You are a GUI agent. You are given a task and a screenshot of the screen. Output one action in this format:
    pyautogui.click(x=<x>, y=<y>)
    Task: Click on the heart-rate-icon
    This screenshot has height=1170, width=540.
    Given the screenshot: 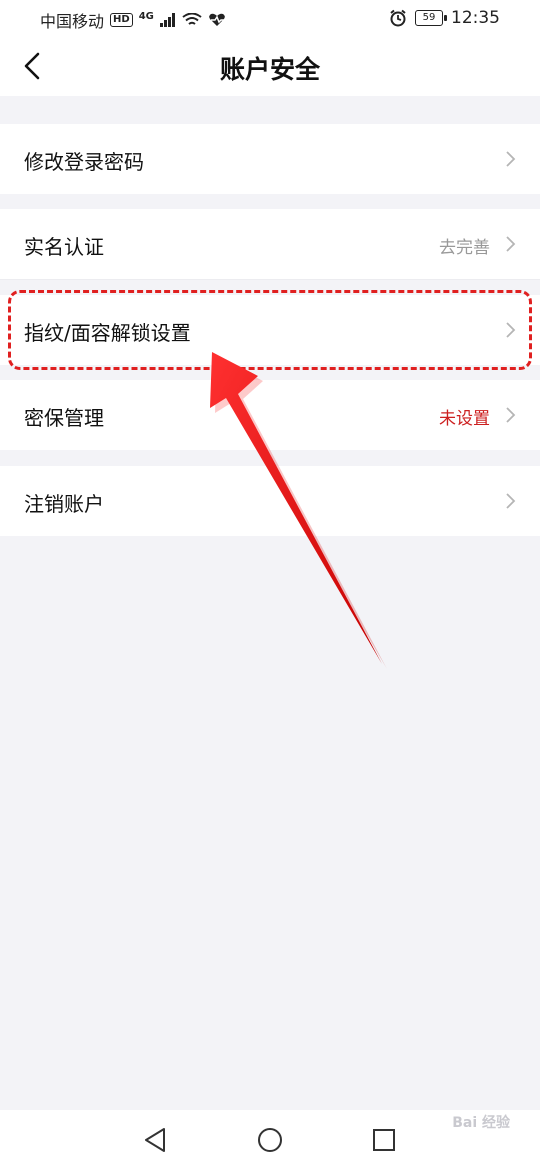 What is the action you would take?
    pyautogui.click(x=217, y=19)
    